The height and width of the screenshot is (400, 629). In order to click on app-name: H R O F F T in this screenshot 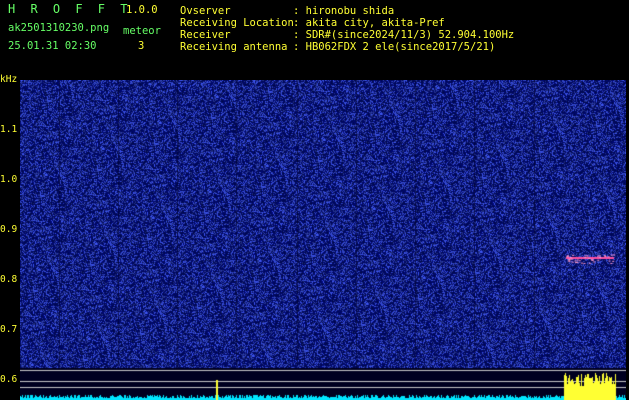, I will do `click(70, 9)`.